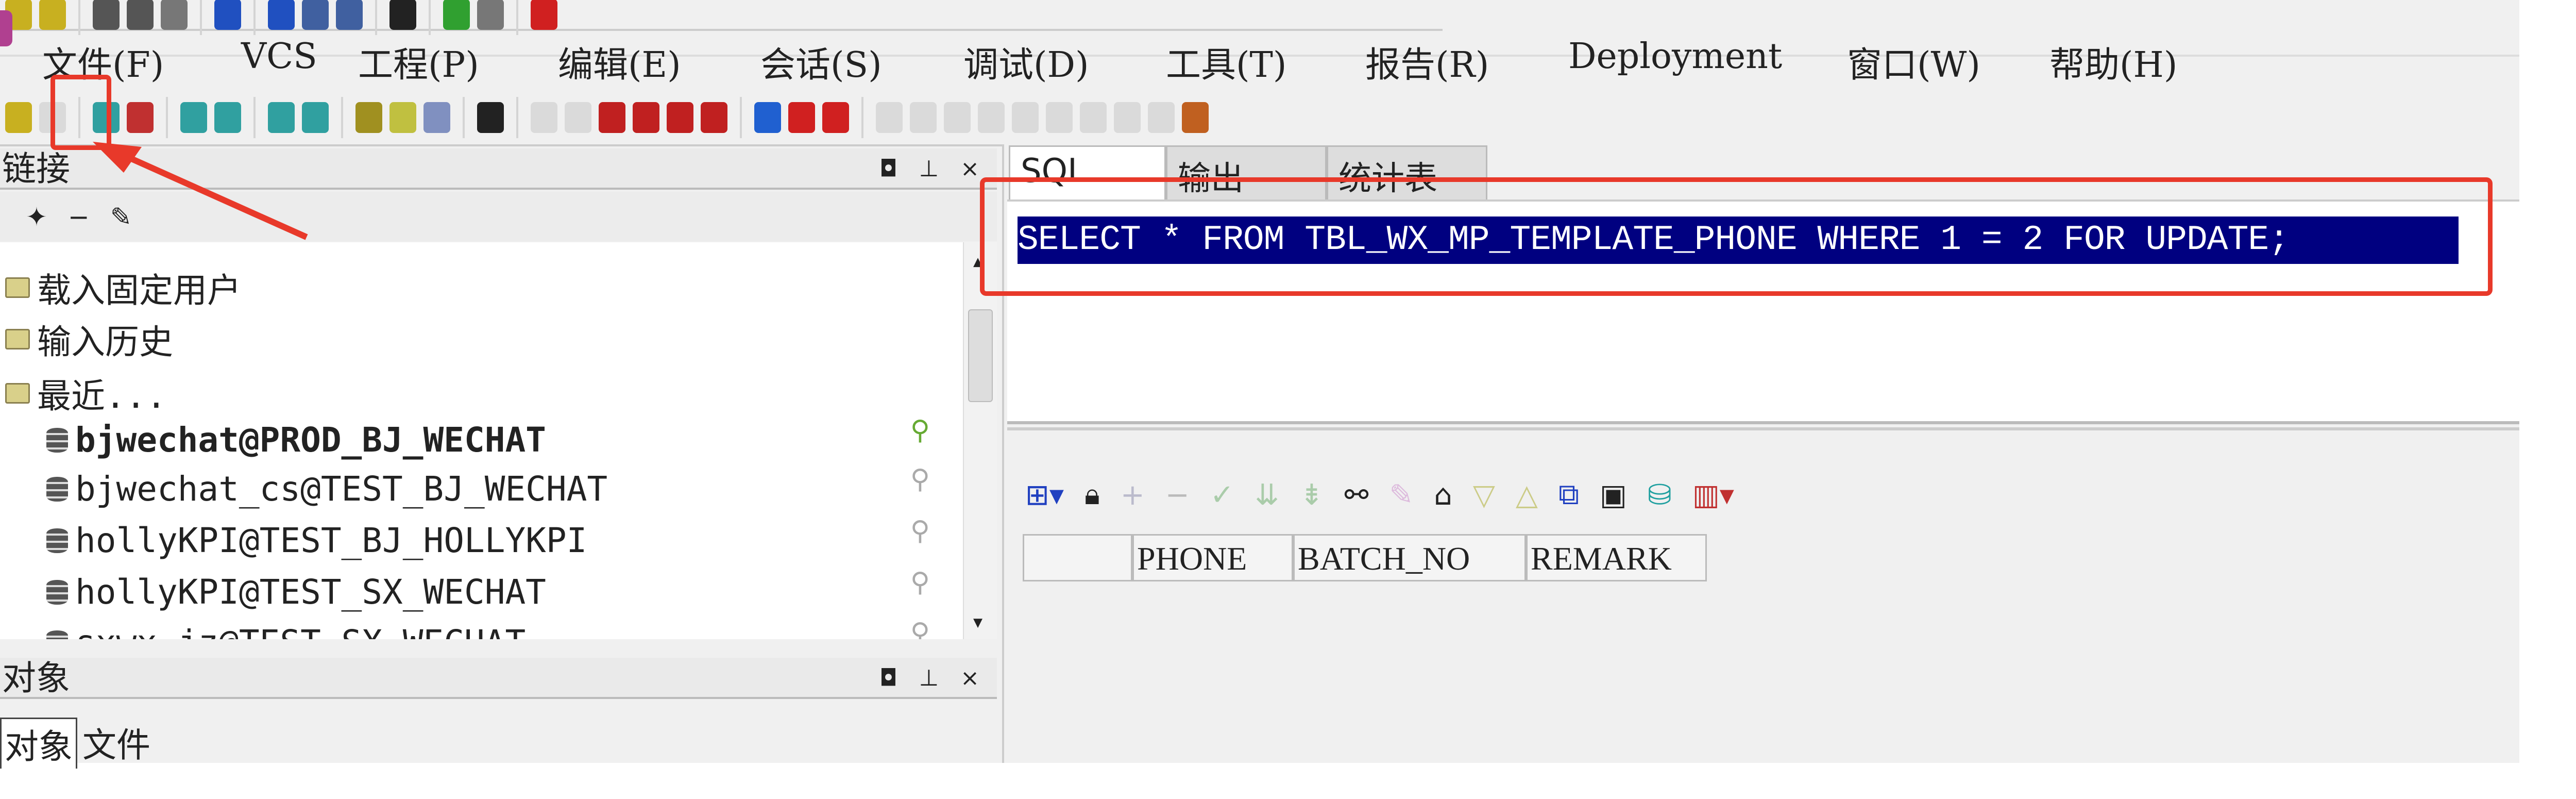  Describe the element at coordinates (1356, 495) in the screenshot. I see `binoculars-icon: ⚯` at that location.